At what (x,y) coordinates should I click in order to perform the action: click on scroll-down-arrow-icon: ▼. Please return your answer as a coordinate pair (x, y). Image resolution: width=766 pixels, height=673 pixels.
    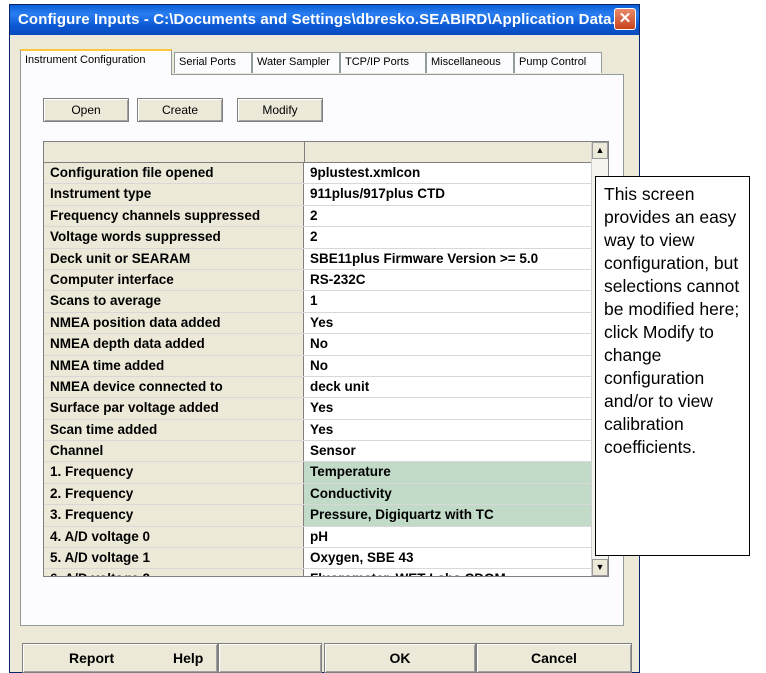
    Looking at the image, I should click on (600, 567).